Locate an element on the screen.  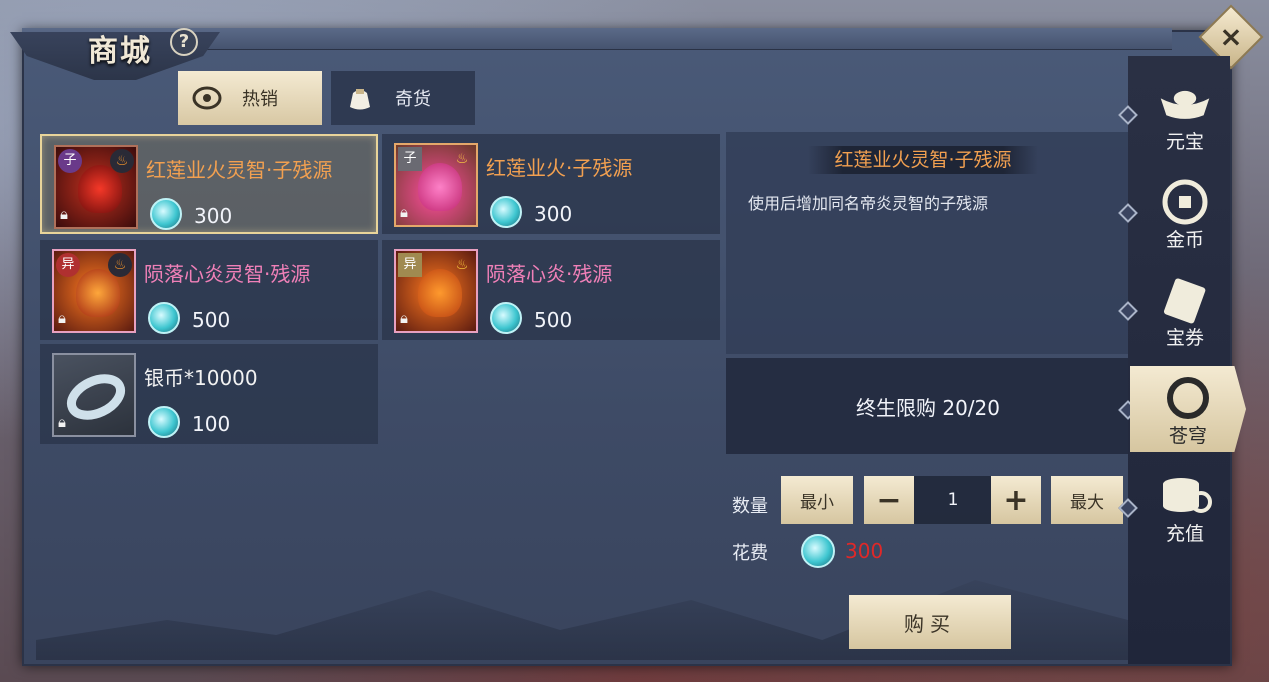
sidebar-item-cangqiong: 苍穹 is located at coordinates (1188, 409).